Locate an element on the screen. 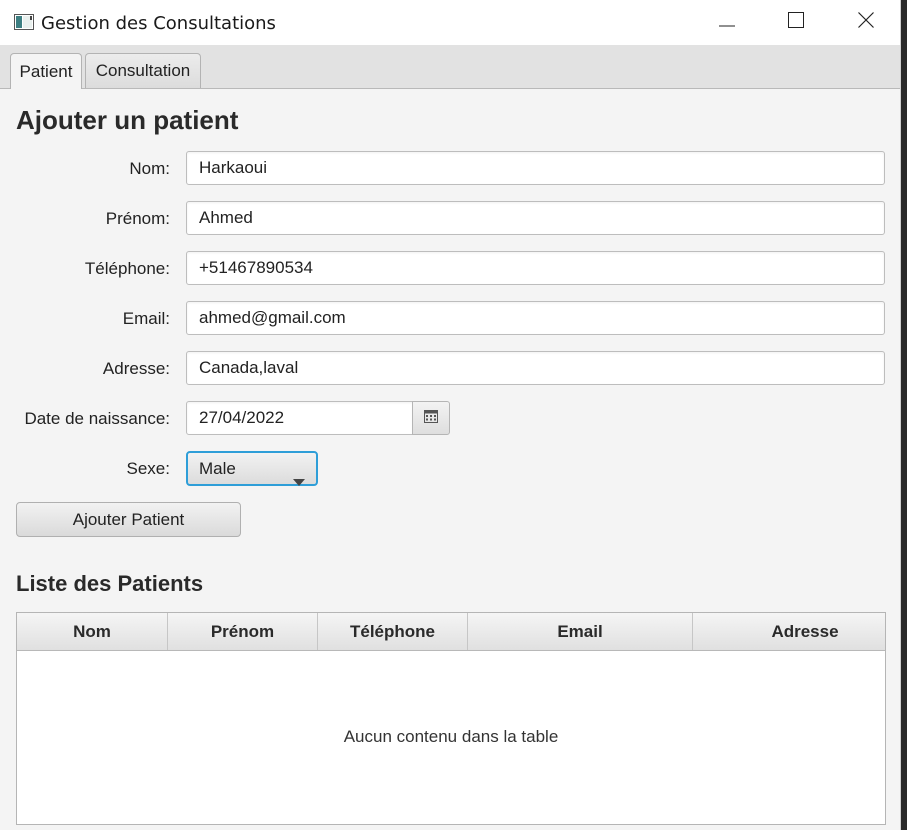  close-button is located at coordinates (866, 22).